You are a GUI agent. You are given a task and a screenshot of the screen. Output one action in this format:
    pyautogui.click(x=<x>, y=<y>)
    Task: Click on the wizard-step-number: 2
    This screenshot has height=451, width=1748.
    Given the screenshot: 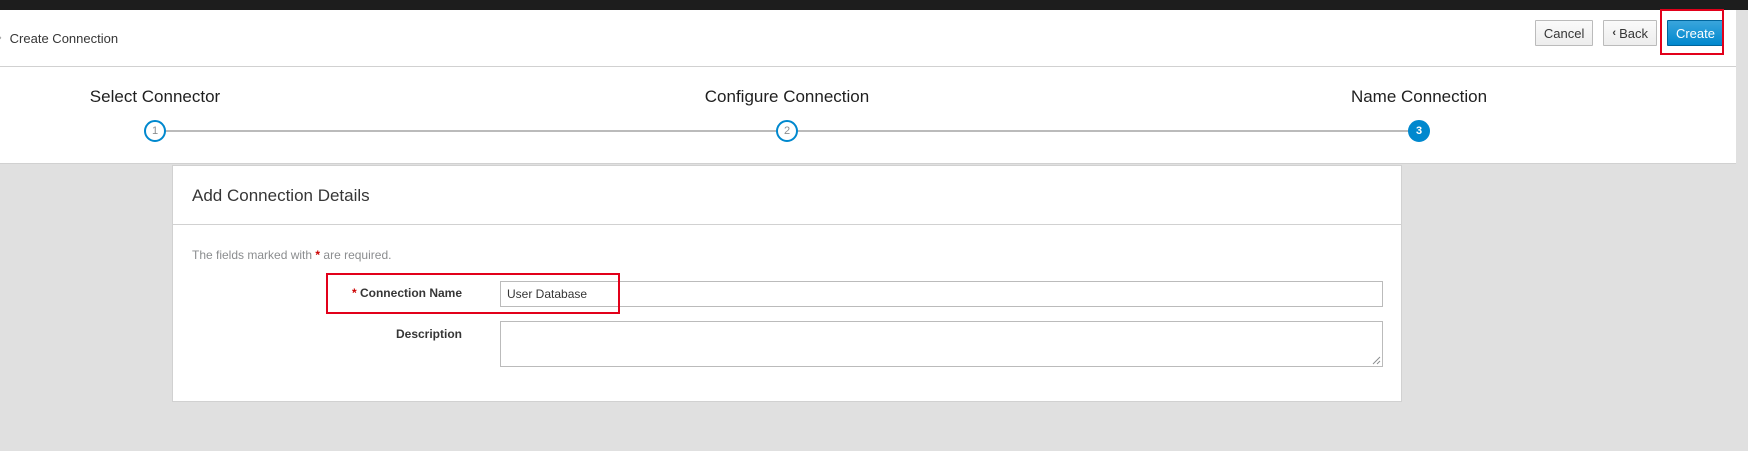 What is the action you would take?
    pyautogui.click(x=787, y=131)
    